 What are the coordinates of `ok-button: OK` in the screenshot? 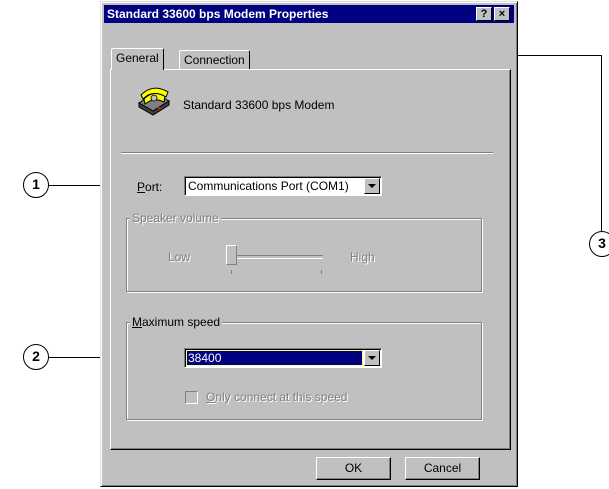 It's located at (353, 468).